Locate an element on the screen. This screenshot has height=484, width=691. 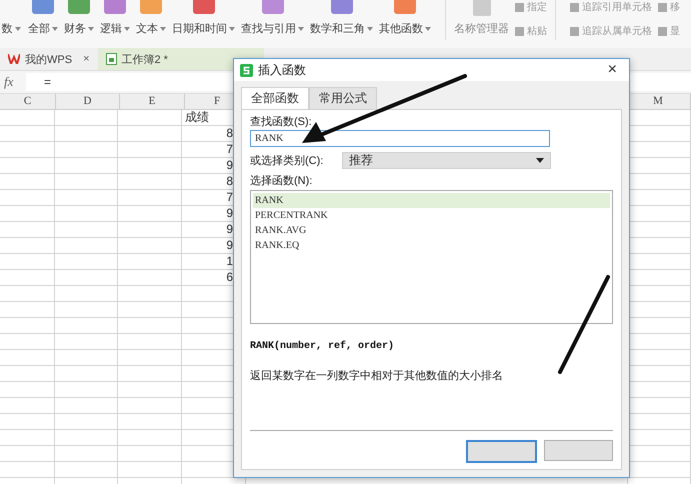
table-cell: 成绩 is located at coordinates (197, 117).